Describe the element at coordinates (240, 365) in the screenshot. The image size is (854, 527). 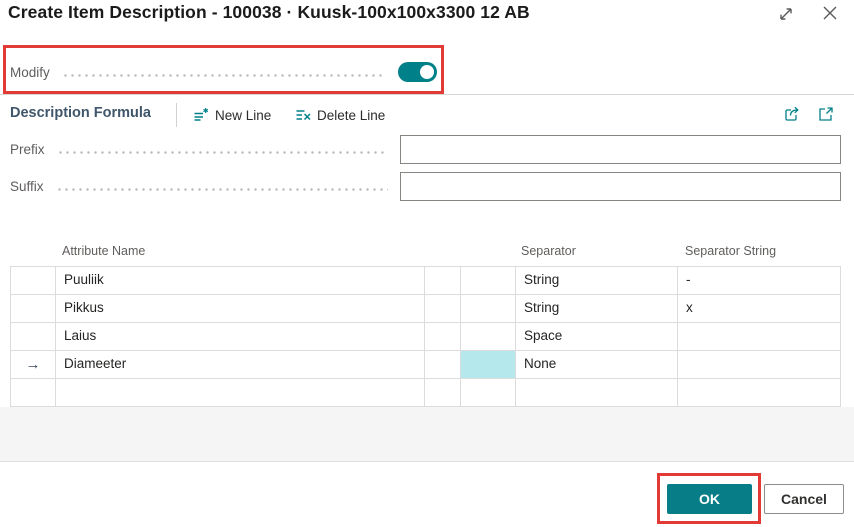
I see `cell-attribute-name: Diameeter` at that location.